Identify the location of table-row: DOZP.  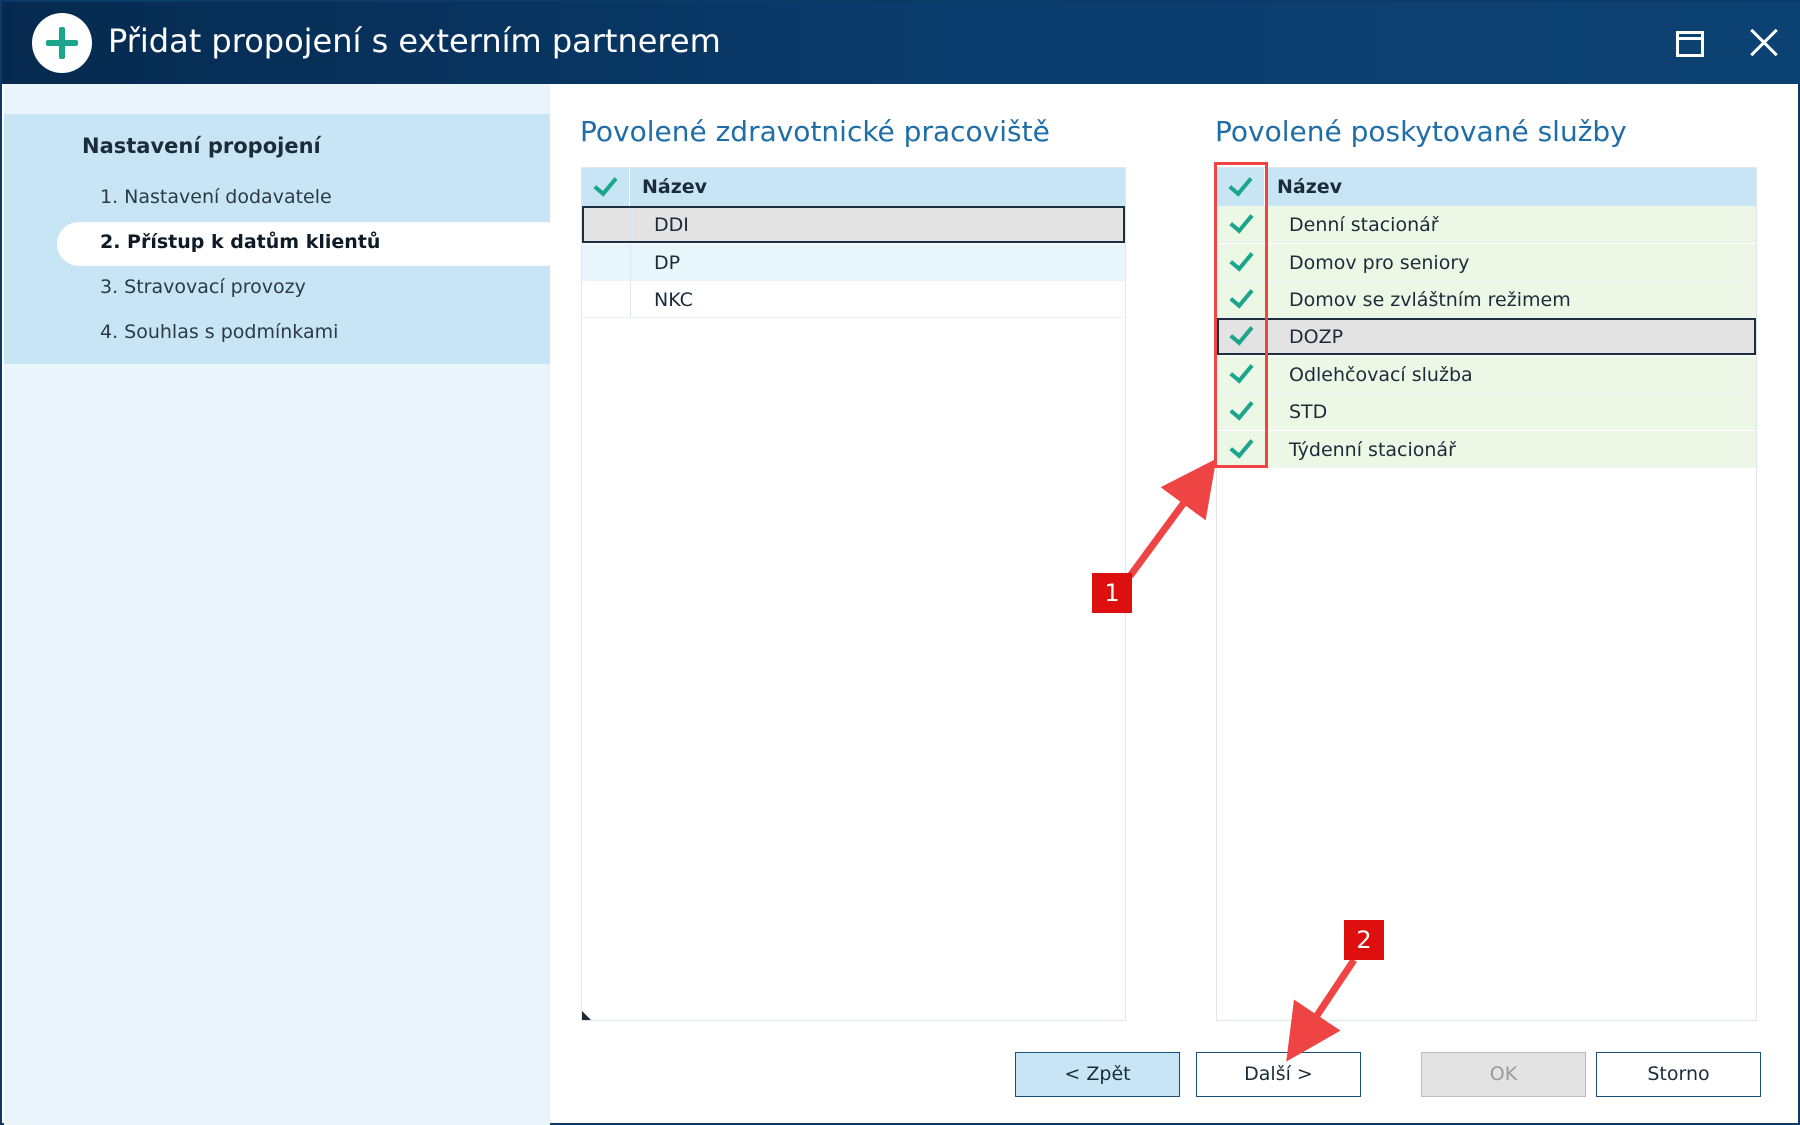
(1486, 336).